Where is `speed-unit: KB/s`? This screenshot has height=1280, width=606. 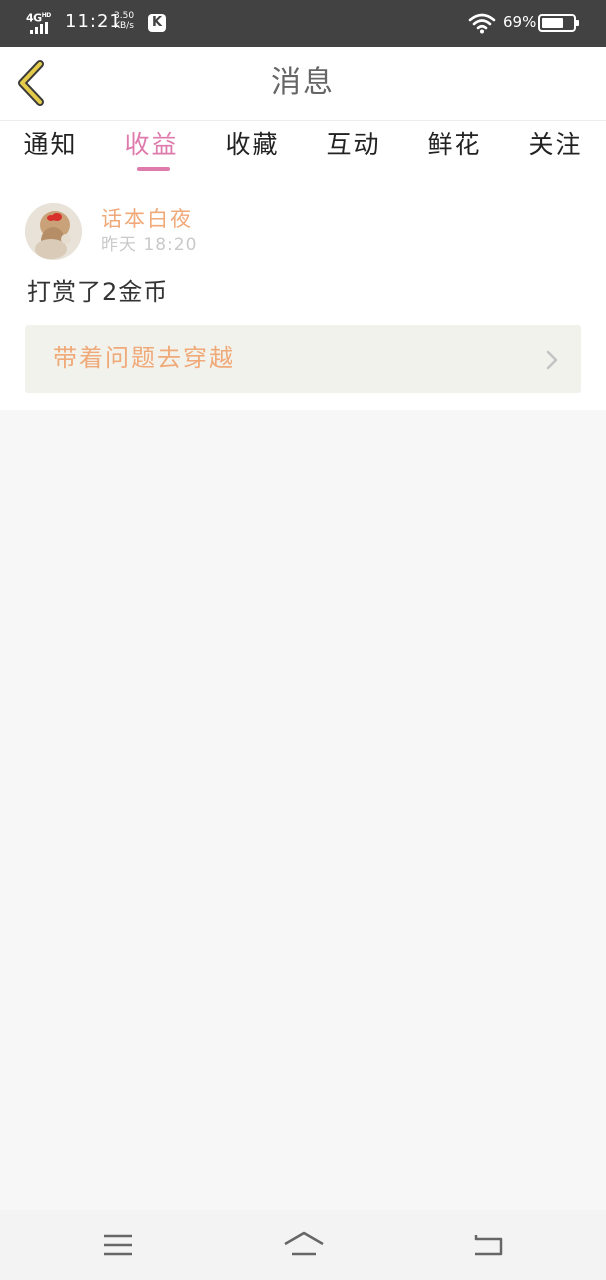 speed-unit: KB/s is located at coordinates (124, 26).